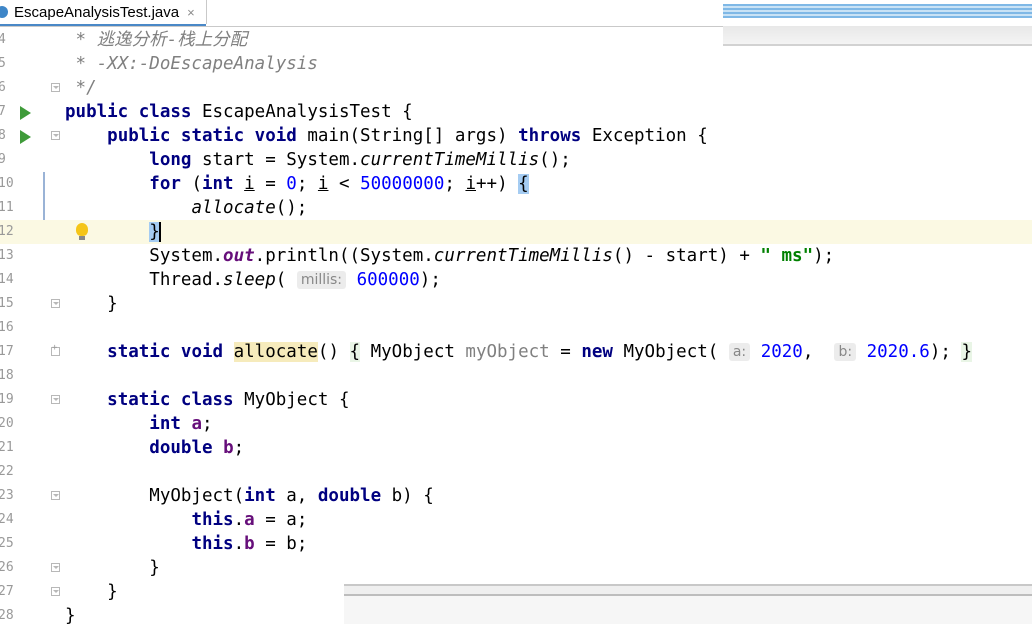  Describe the element at coordinates (7, 327) in the screenshot. I see `line-number: 16` at that location.